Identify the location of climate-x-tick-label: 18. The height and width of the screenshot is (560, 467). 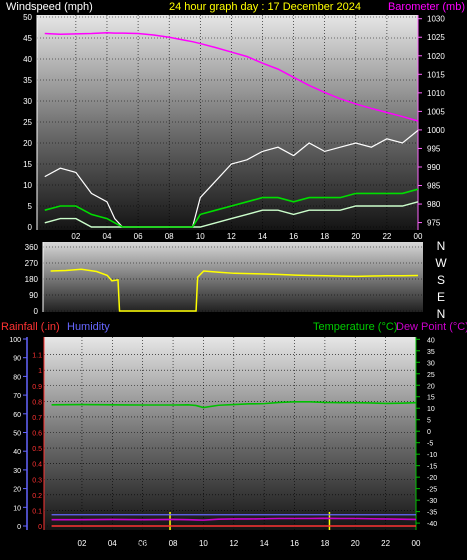
(324, 543).